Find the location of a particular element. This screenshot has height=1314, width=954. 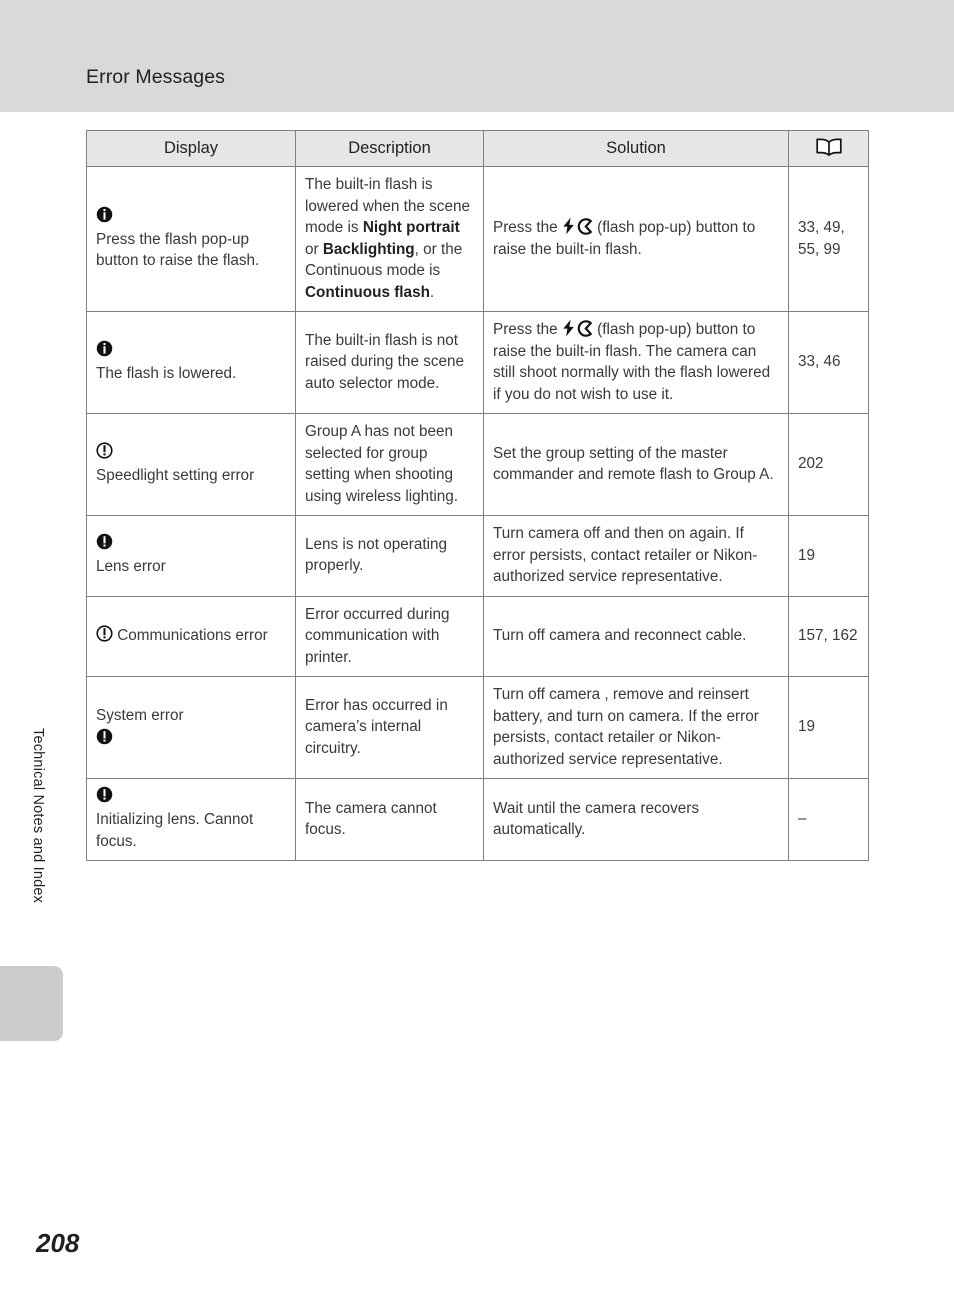

cell-display: The flash is lowered. is located at coordinates (191, 362).